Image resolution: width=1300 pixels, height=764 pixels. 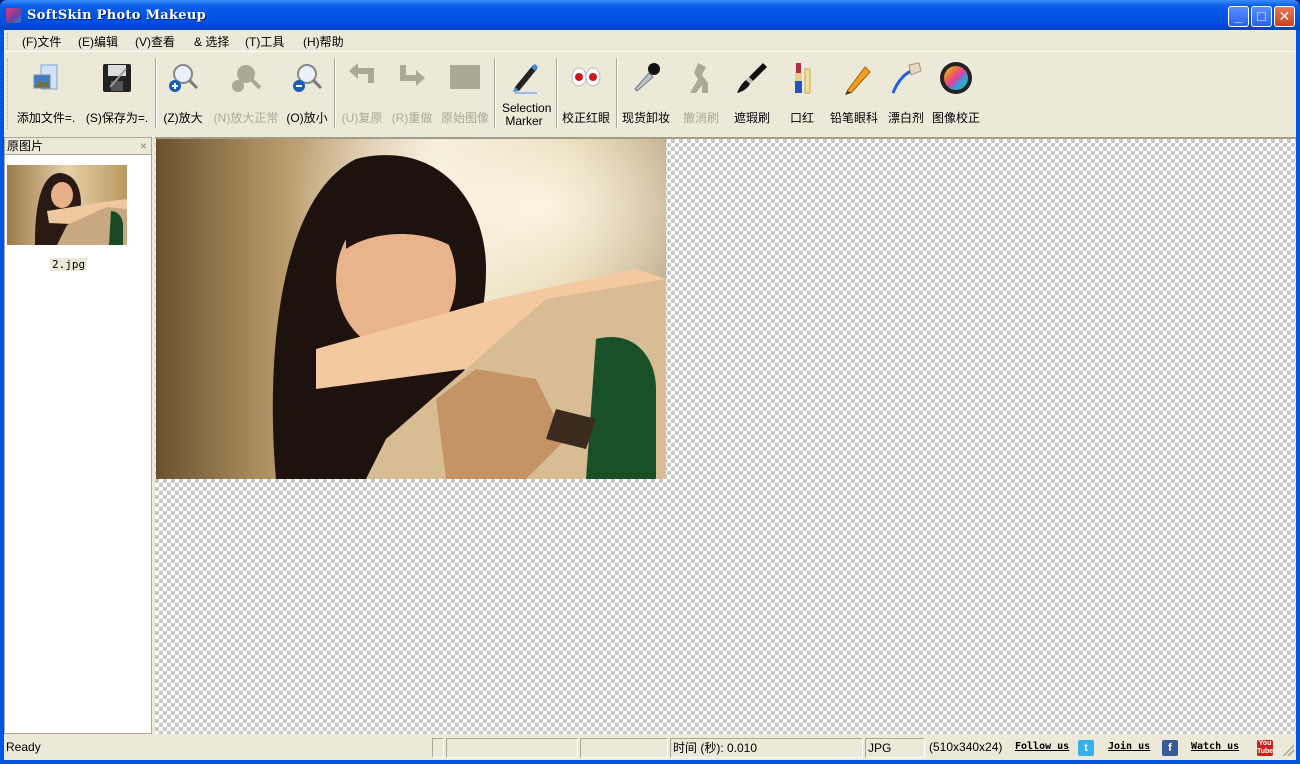 What do you see at coordinates (78, 146) in the screenshot?
I see `panel-header: 原图片 ×` at bounding box center [78, 146].